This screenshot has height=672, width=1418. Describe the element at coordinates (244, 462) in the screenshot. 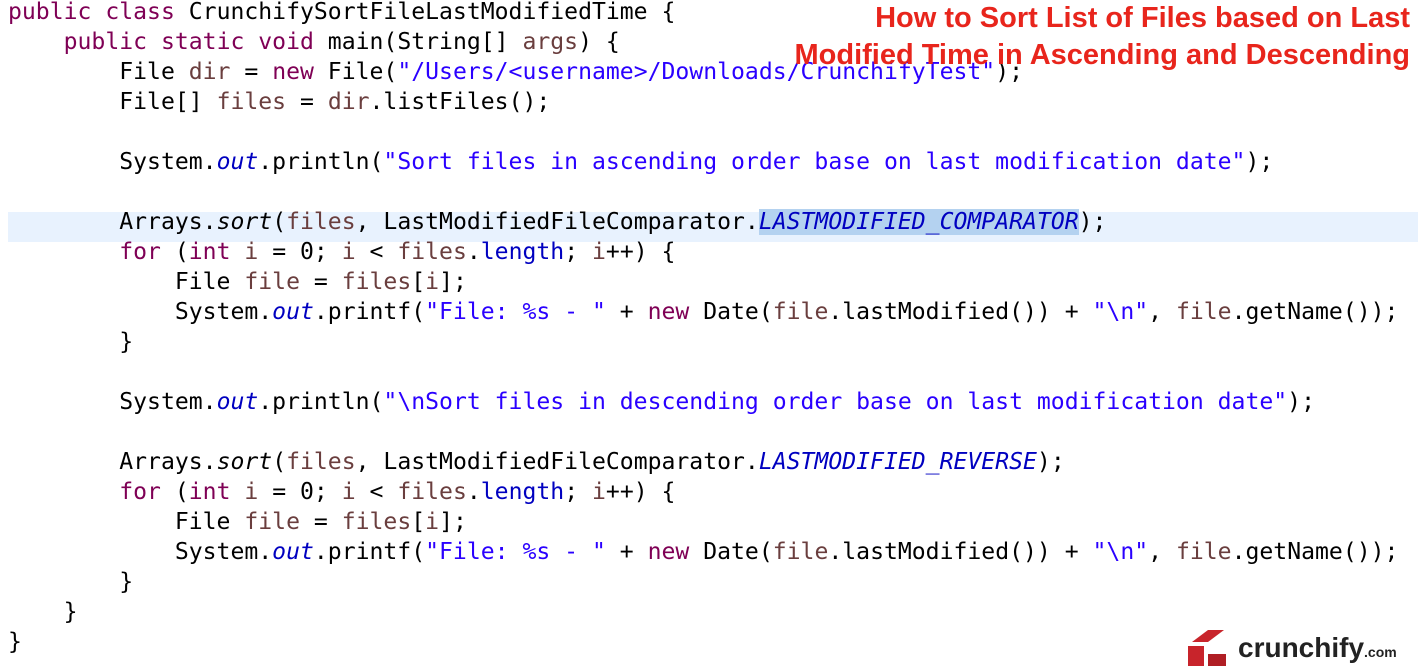

I see `code-token: sort` at that location.